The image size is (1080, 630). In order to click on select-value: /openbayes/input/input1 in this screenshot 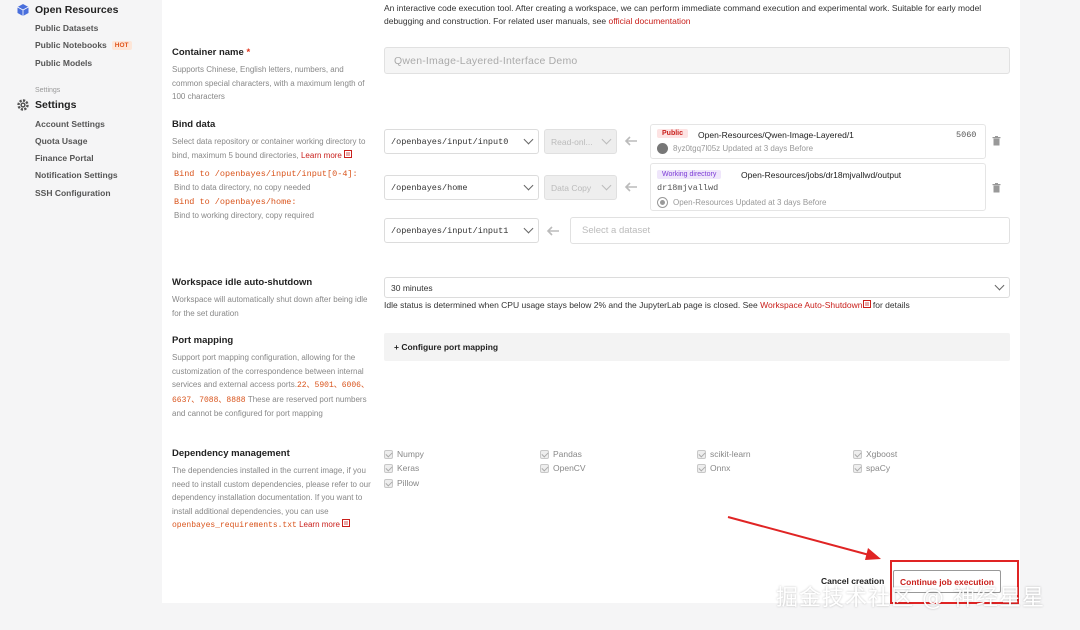, I will do `click(450, 230)`.